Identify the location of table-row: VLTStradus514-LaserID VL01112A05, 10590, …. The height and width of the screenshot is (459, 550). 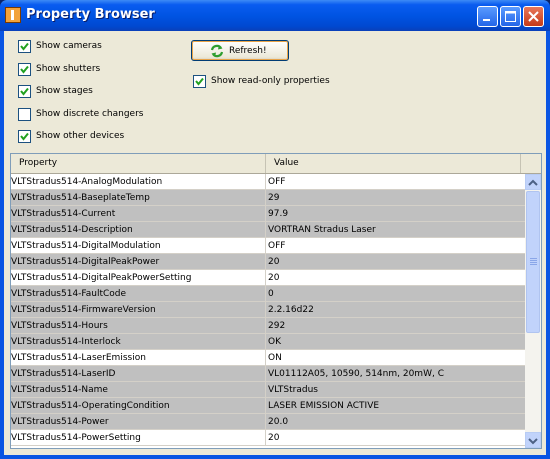
(268, 374).